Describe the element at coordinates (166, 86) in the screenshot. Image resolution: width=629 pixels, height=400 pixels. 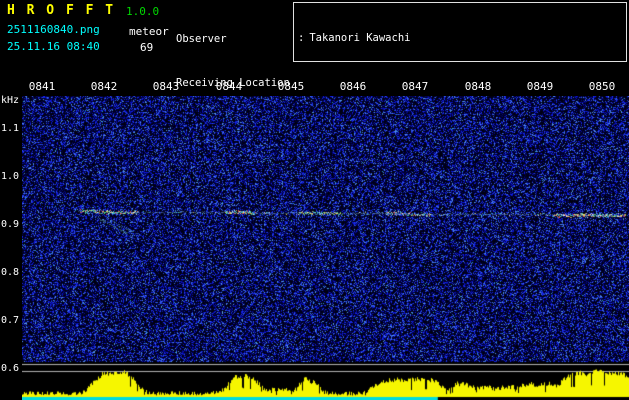
I see `time-tick-label: 0843` at that location.